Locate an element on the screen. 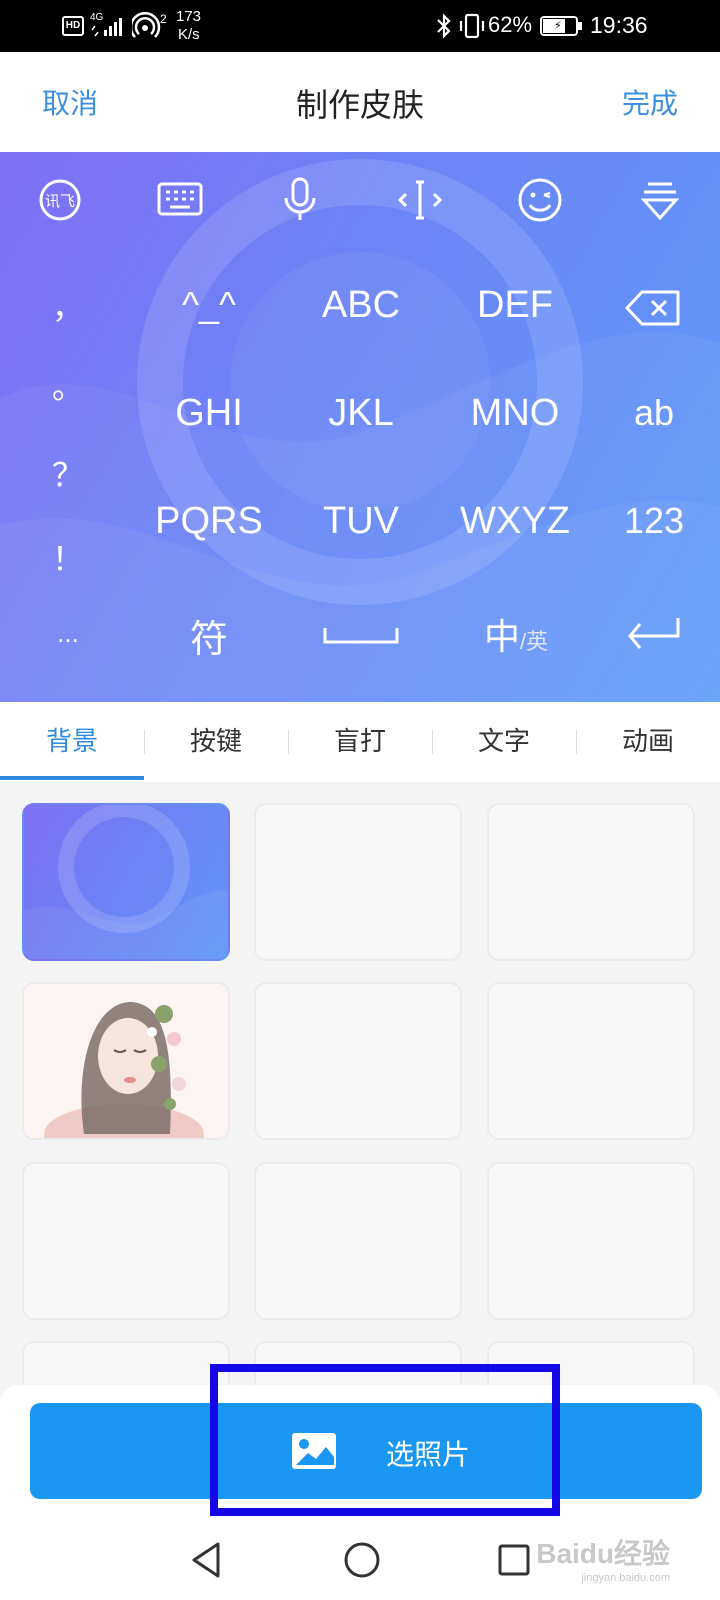  key-def: DEF is located at coordinates (515, 305).